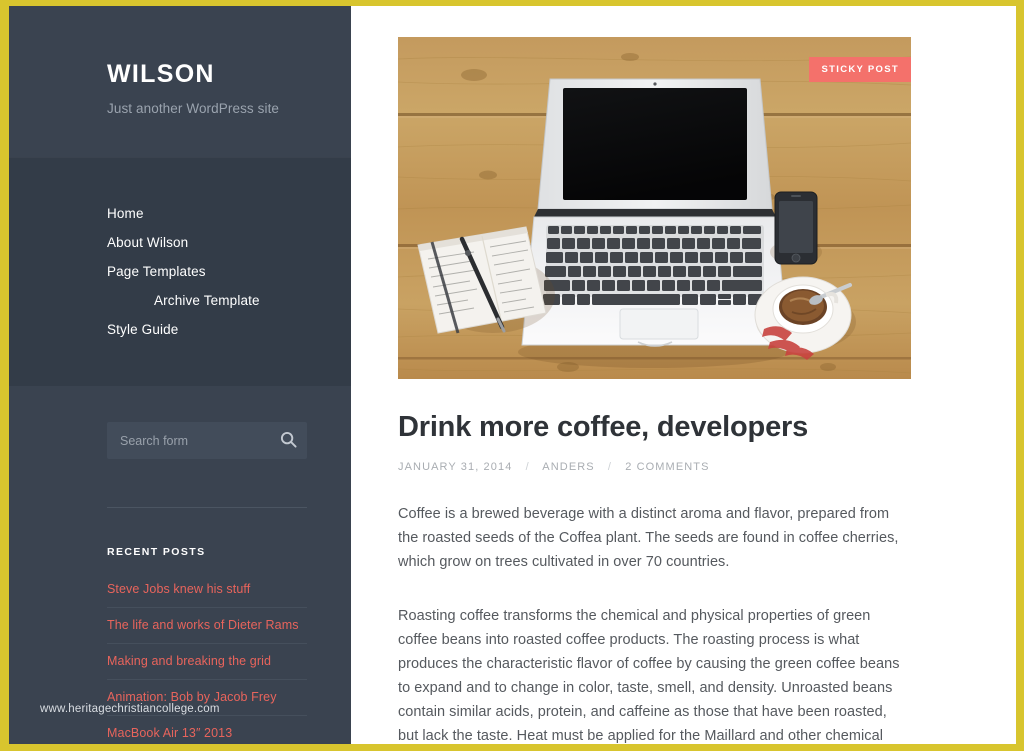 Image resolution: width=1024 pixels, height=751 pixels. I want to click on recent-post-link: Making and breaking the grid, so click(207, 661).